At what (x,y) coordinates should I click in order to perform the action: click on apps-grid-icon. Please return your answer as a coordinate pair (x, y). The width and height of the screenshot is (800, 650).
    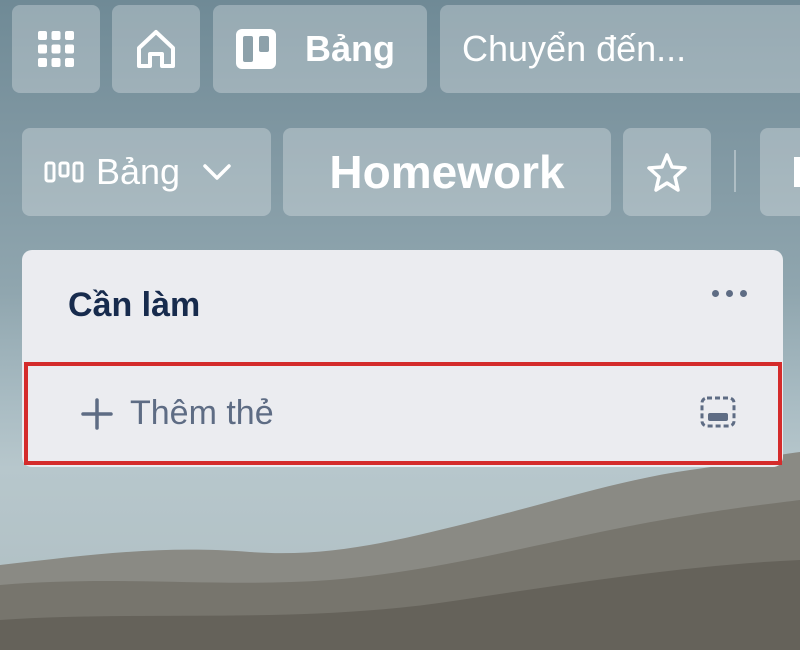
    Looking at the image, I should click on (56, 49).